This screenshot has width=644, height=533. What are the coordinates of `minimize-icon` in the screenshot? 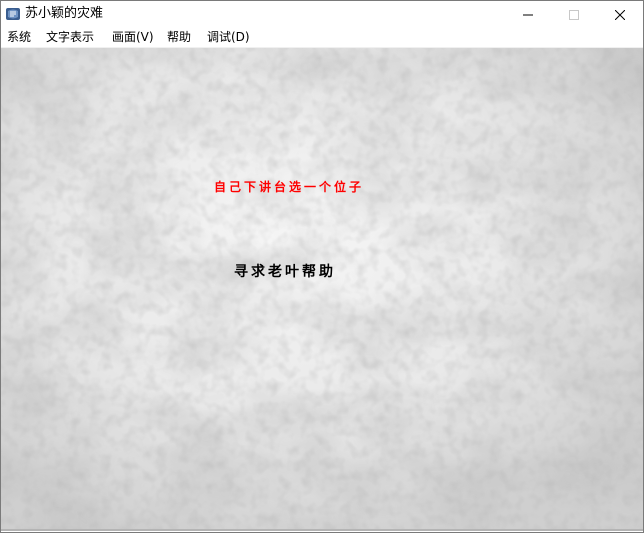 It's located at (528, 14).